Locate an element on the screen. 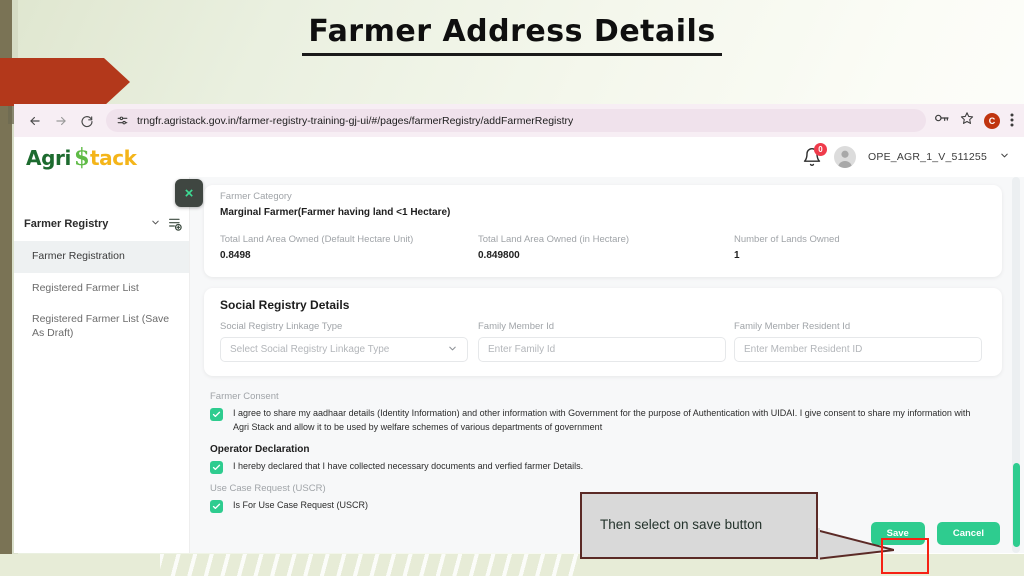 This screenshot has width=1024, height=576. tune-icon is located at coordinates (122, 120).